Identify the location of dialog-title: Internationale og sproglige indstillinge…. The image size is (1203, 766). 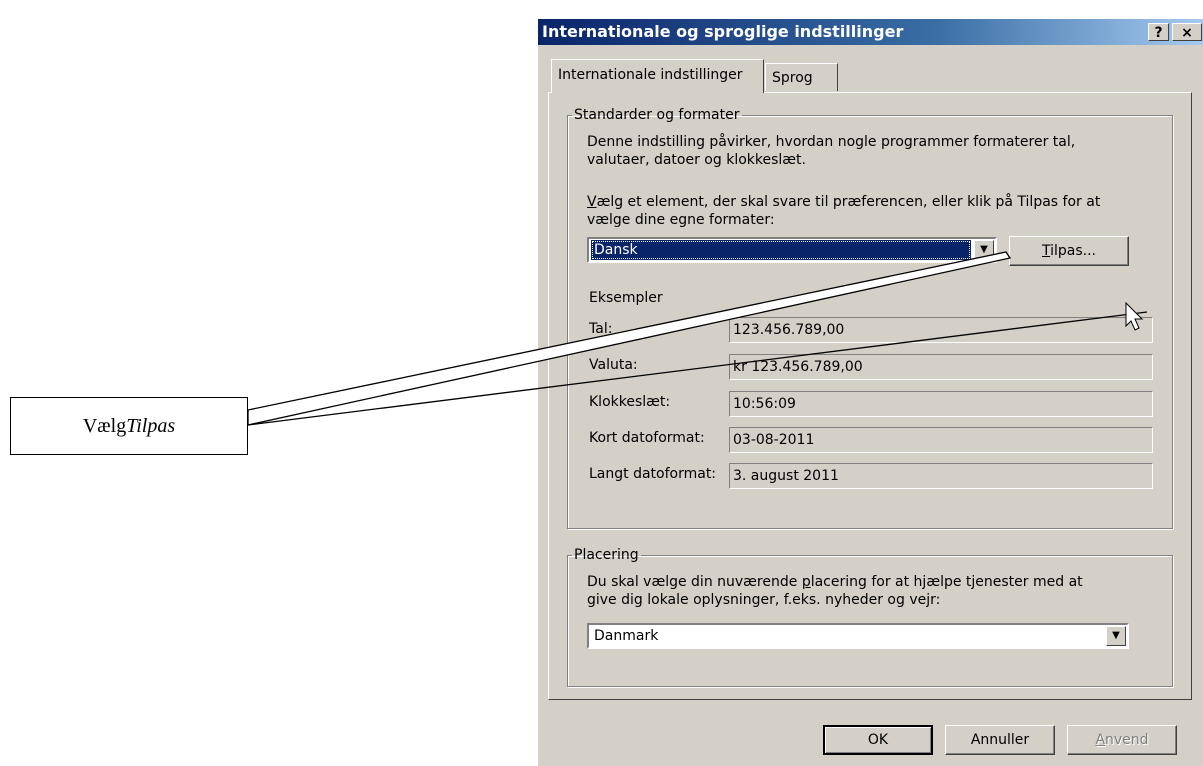
(723, 31).